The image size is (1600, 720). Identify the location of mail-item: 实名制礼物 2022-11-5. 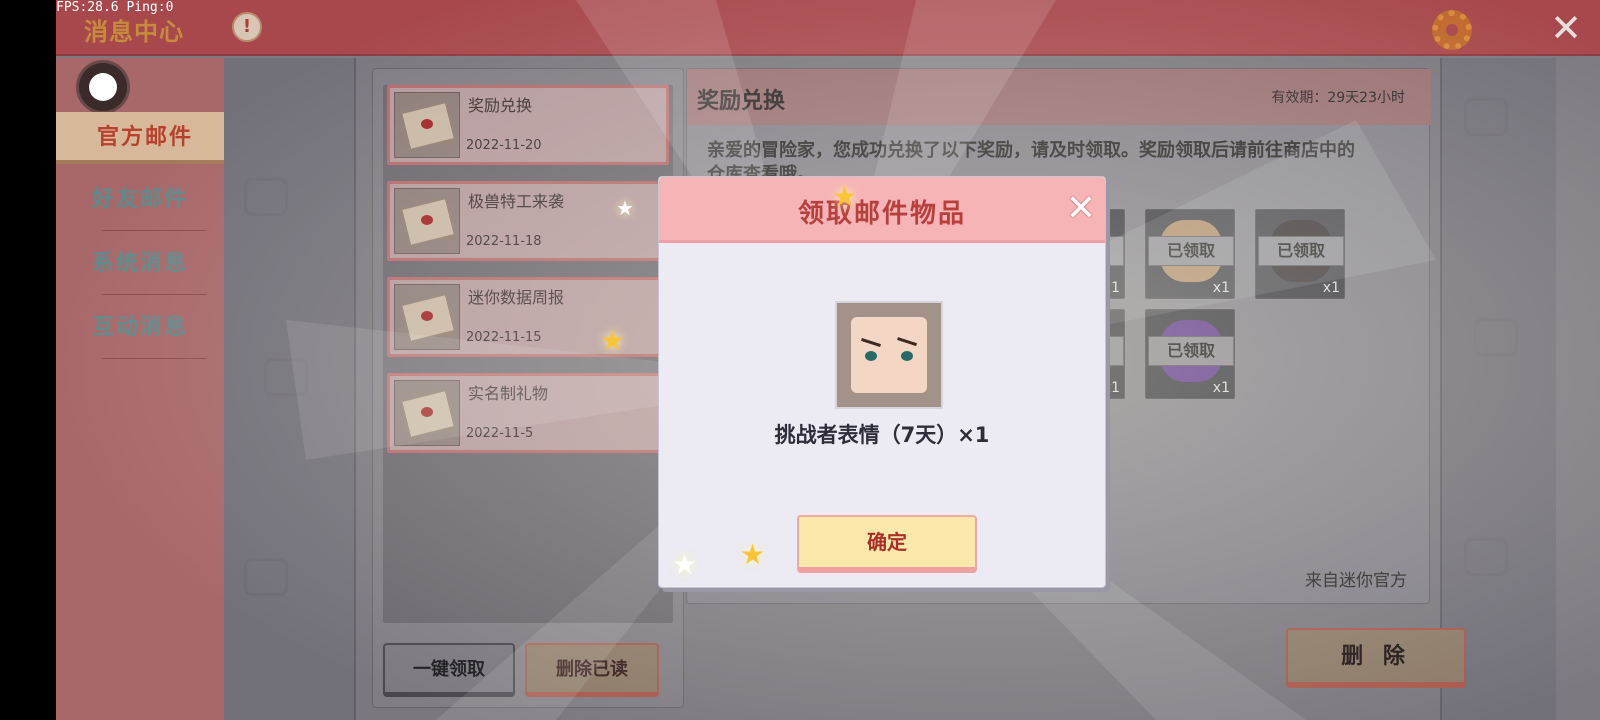
(528, 413).